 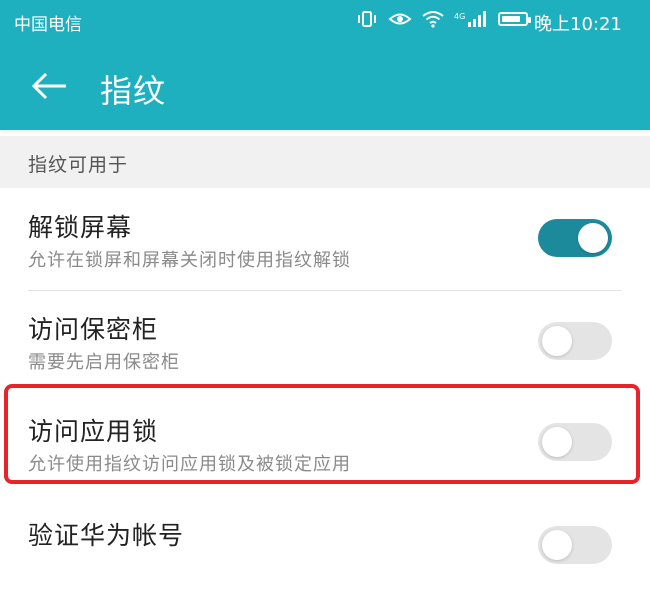 What do you see at coordinates (325, 87) in the screenshot?
I see `app-bar: 指纹` at bounding box center [325, 87].